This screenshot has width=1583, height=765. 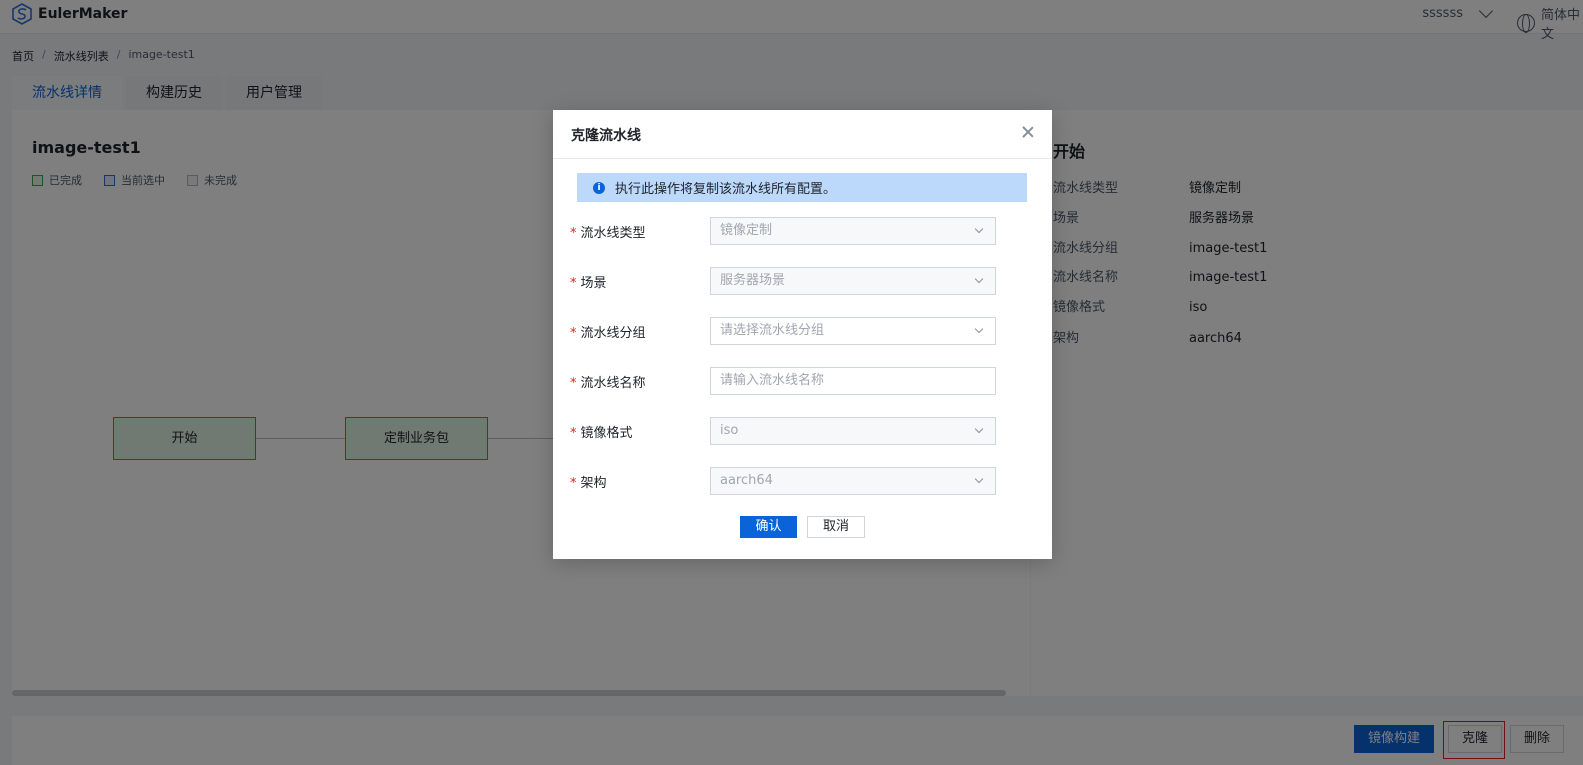 I want to click on field-label: * 流水线类型, so click(x=608, y=231).